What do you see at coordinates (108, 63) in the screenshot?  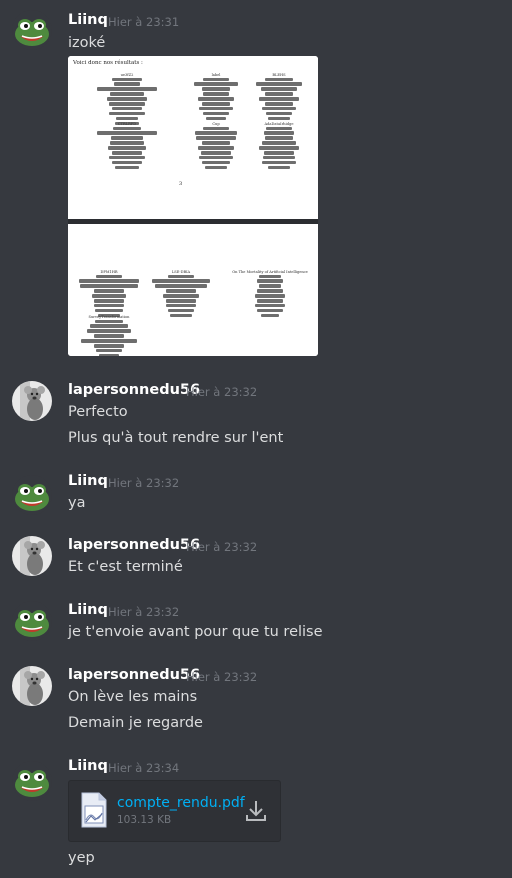 I see `document-heading: Voici donc nos résultats :` at bounding box center [108, 63].